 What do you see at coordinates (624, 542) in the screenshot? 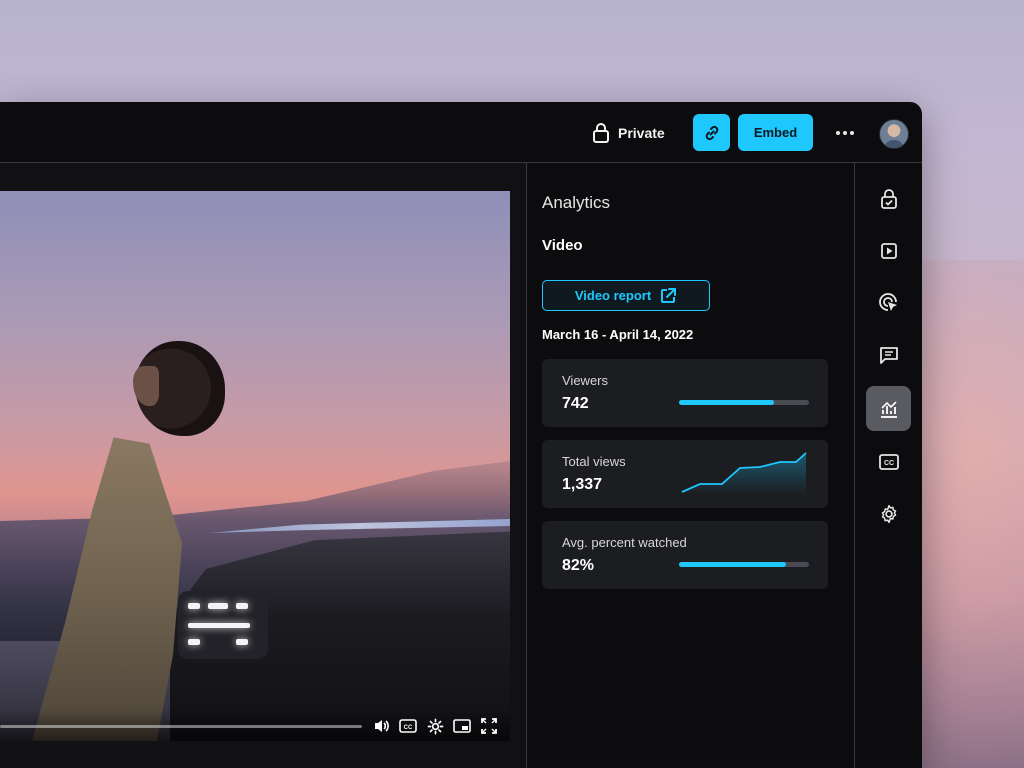
I see `metric-label: Avg. percent watched` at bounding box center [624, 542].